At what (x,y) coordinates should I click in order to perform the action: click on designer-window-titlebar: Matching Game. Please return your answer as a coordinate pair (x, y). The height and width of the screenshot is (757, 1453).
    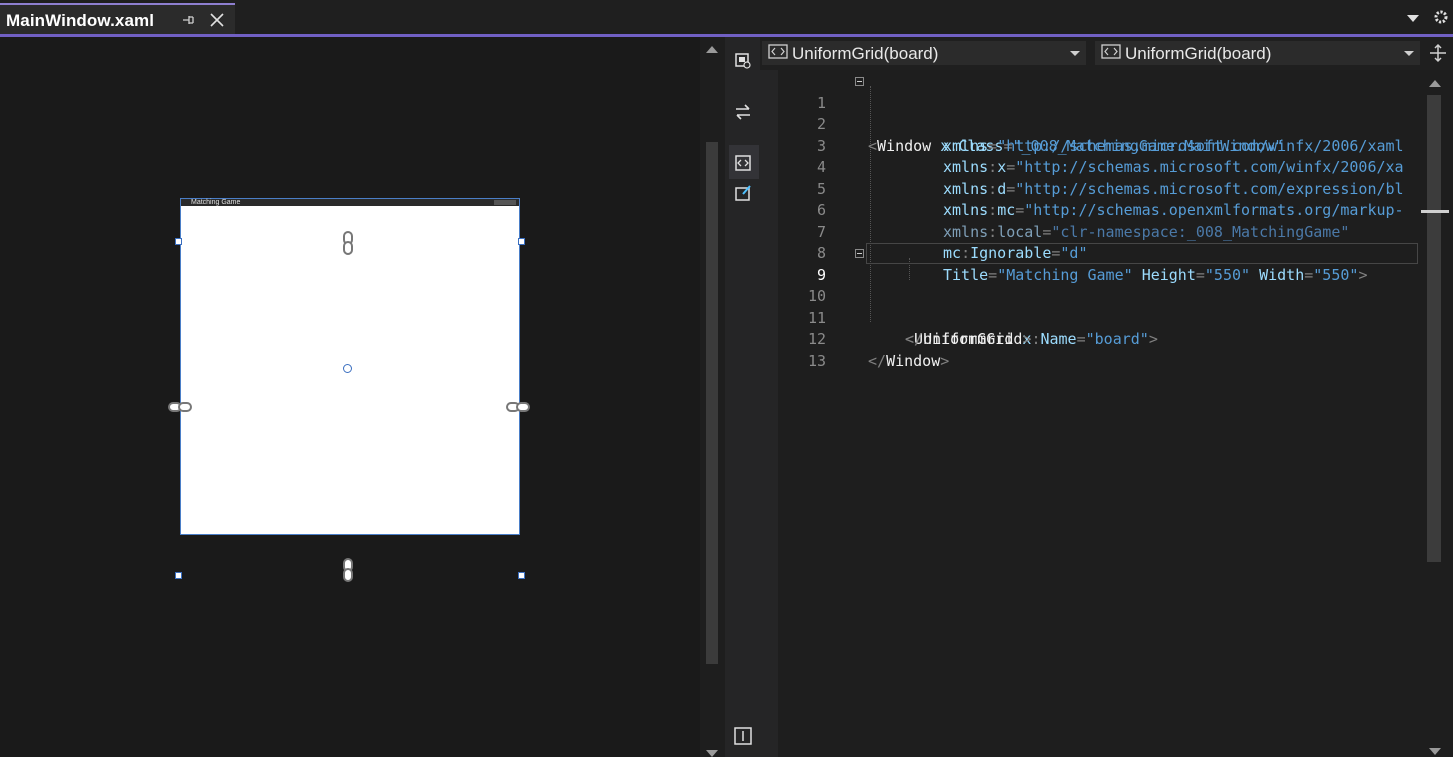
    Looking at the image, I should click on (350, 202).